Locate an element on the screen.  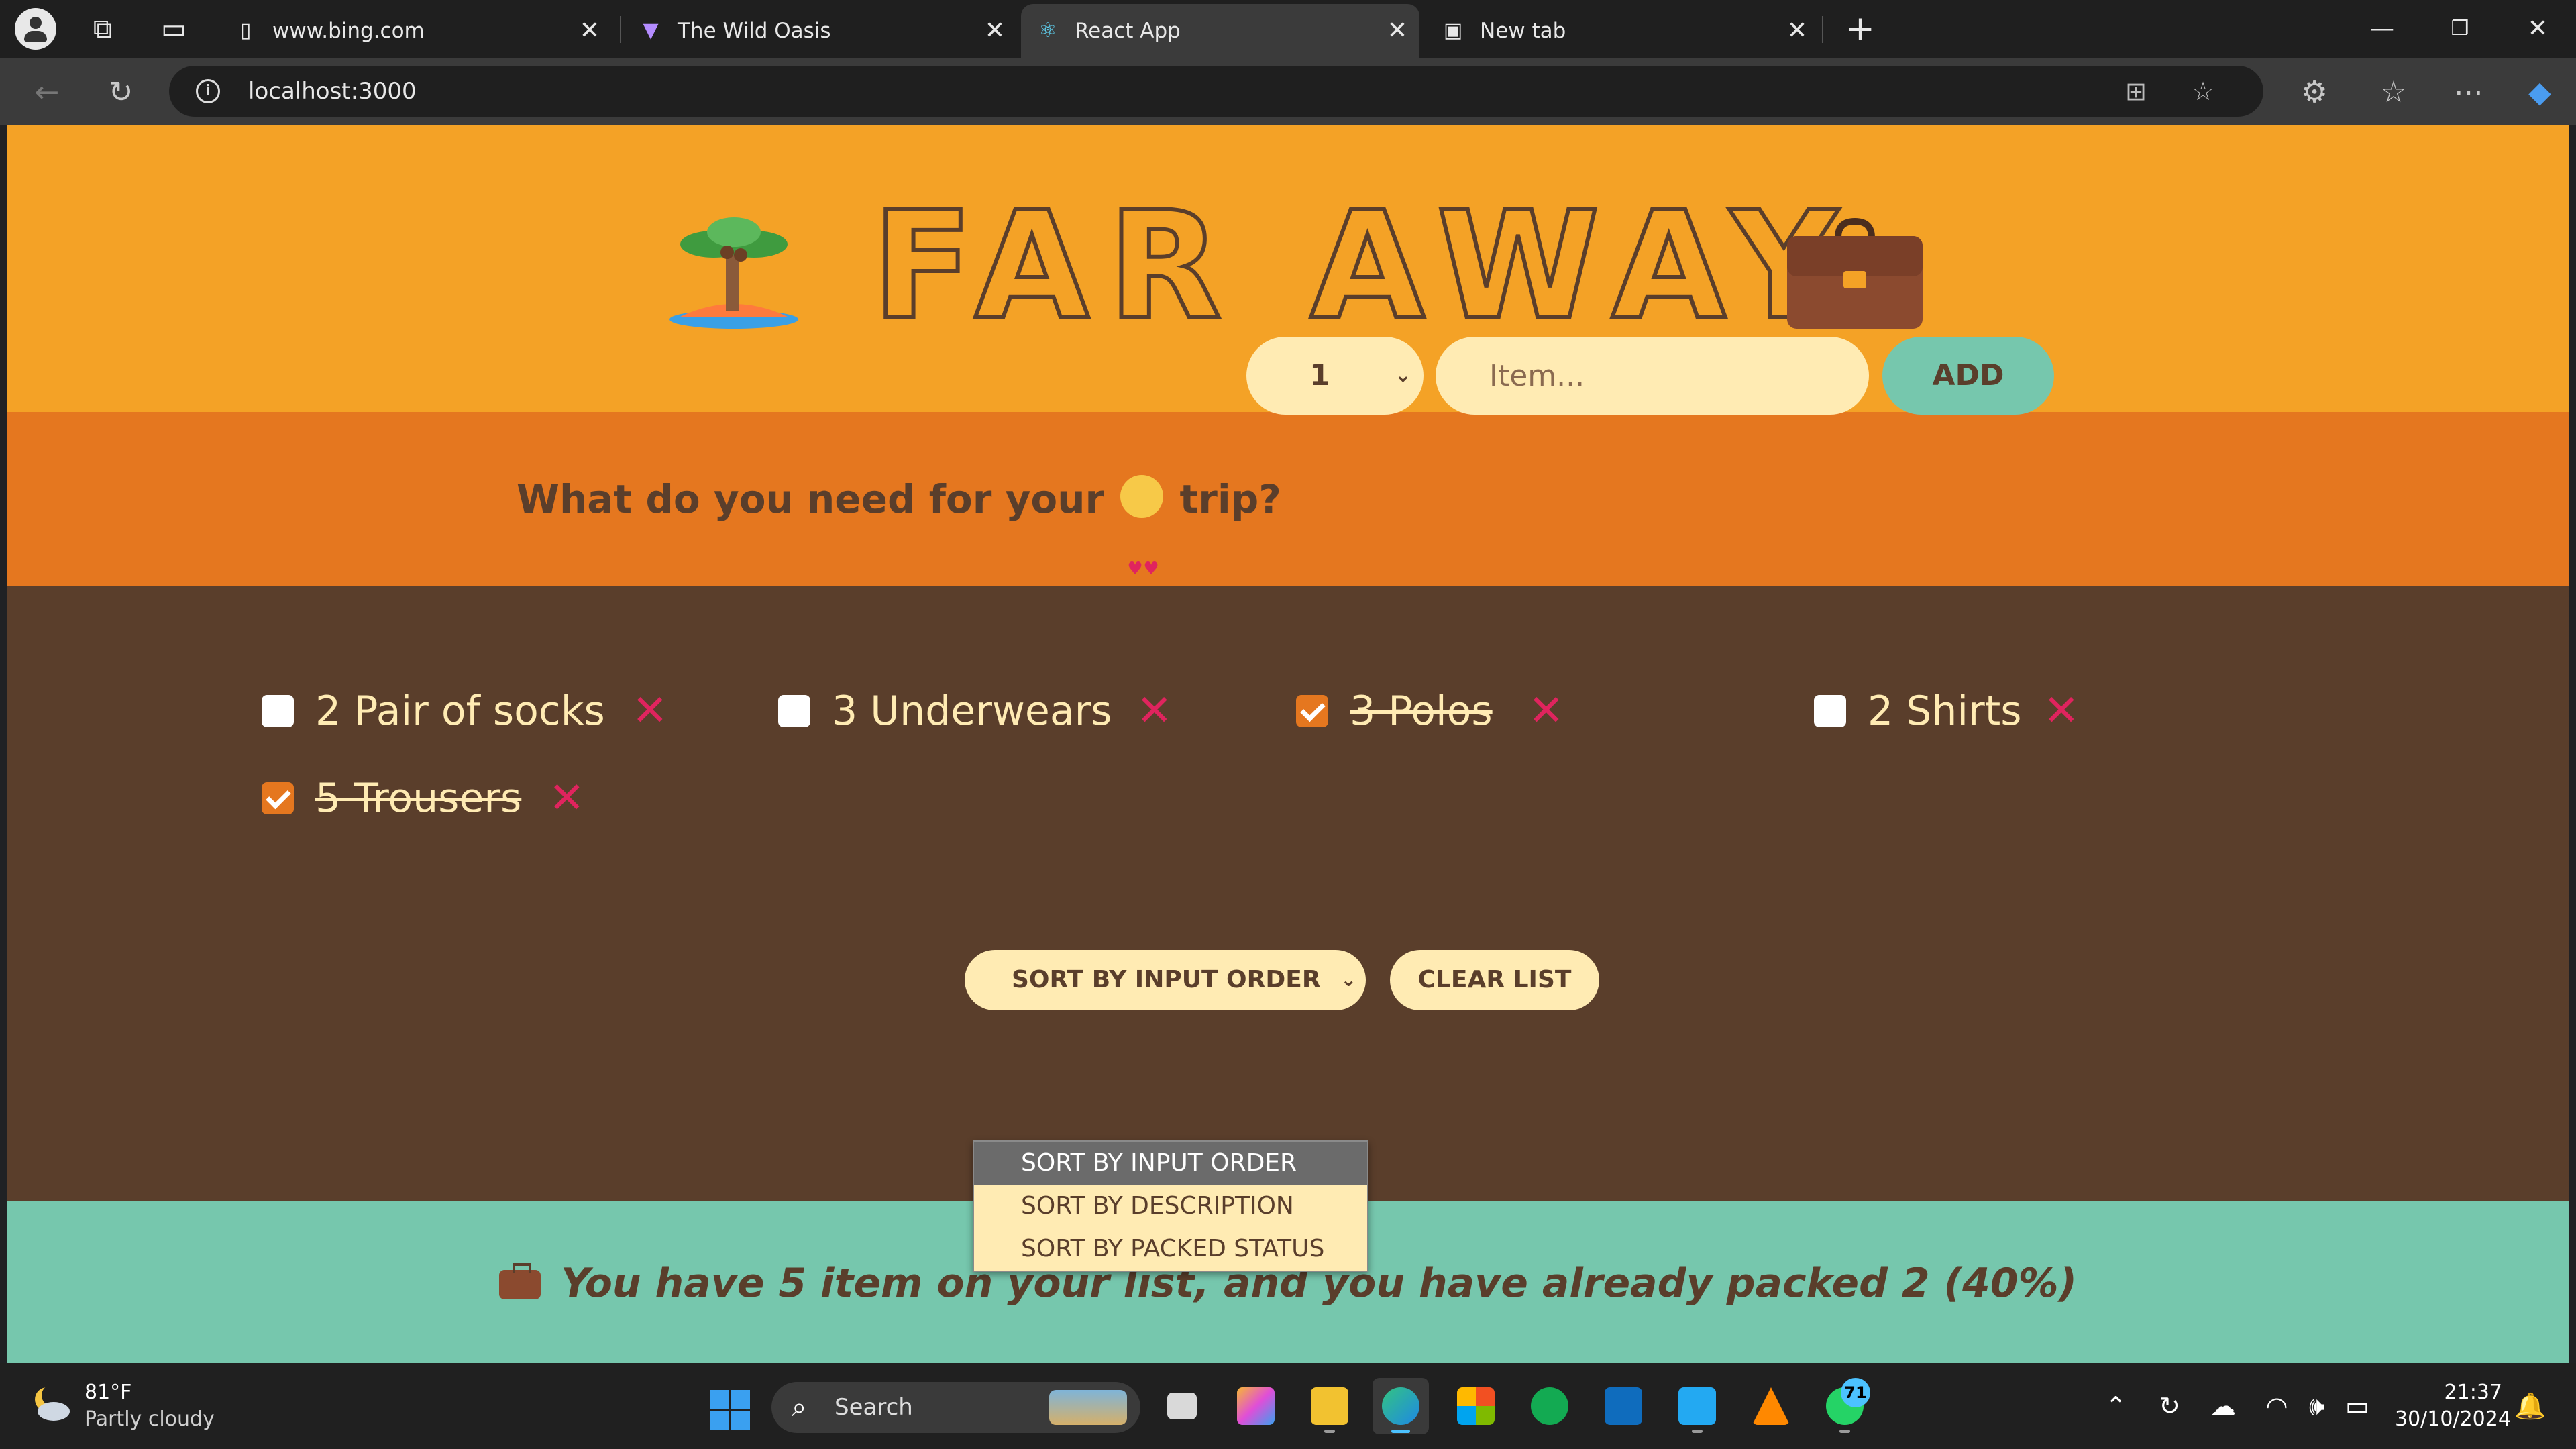
weather-description: Partly cloudy is located at coordinates (150, 1419).